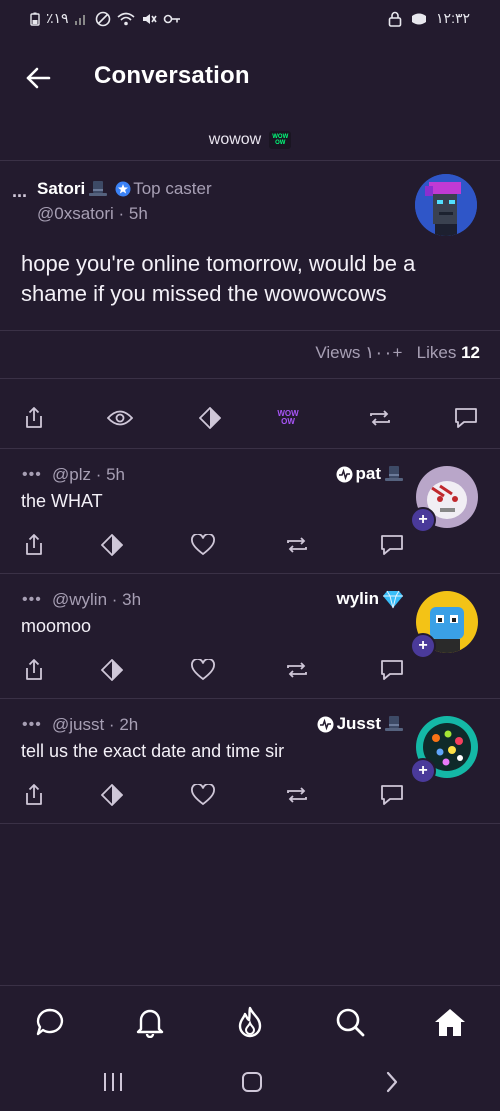 The height and width of the screenshot is (1111, 500). I want to click on reply-author-name: pat, so click(368, 473).